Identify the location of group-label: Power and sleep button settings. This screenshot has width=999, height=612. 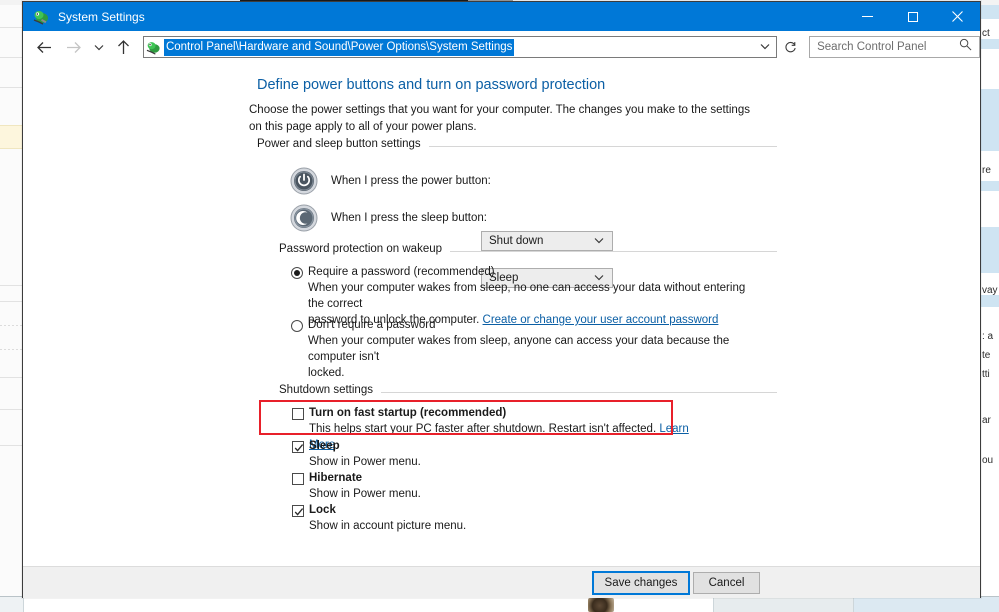
(343, 144).